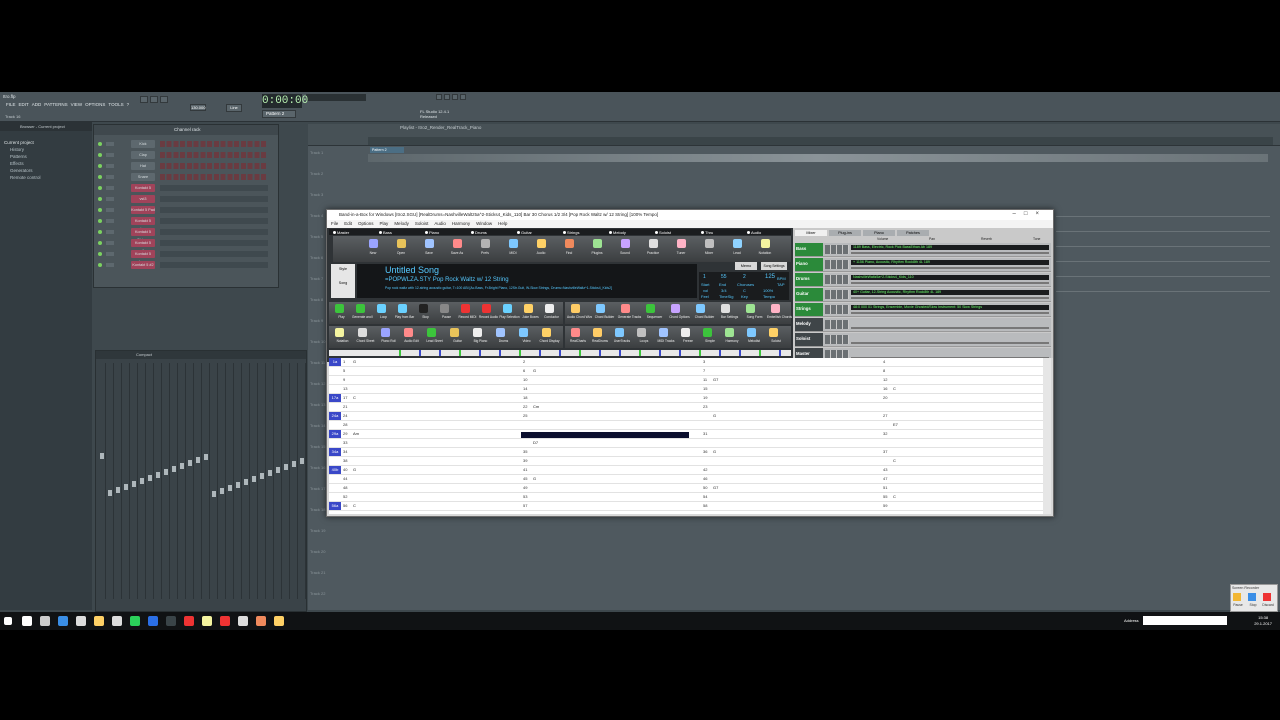  What do you see at coordinates (535, 442) in the screenshot?
I see `chord-symbol: D7` at bounding box center [535, 442].